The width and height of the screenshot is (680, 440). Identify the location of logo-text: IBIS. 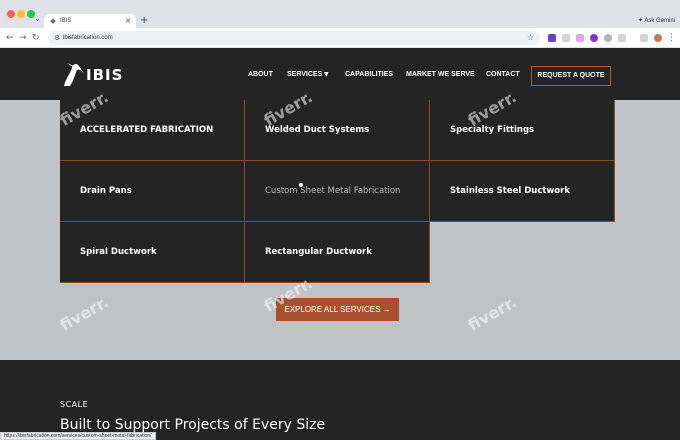
(104, 75).